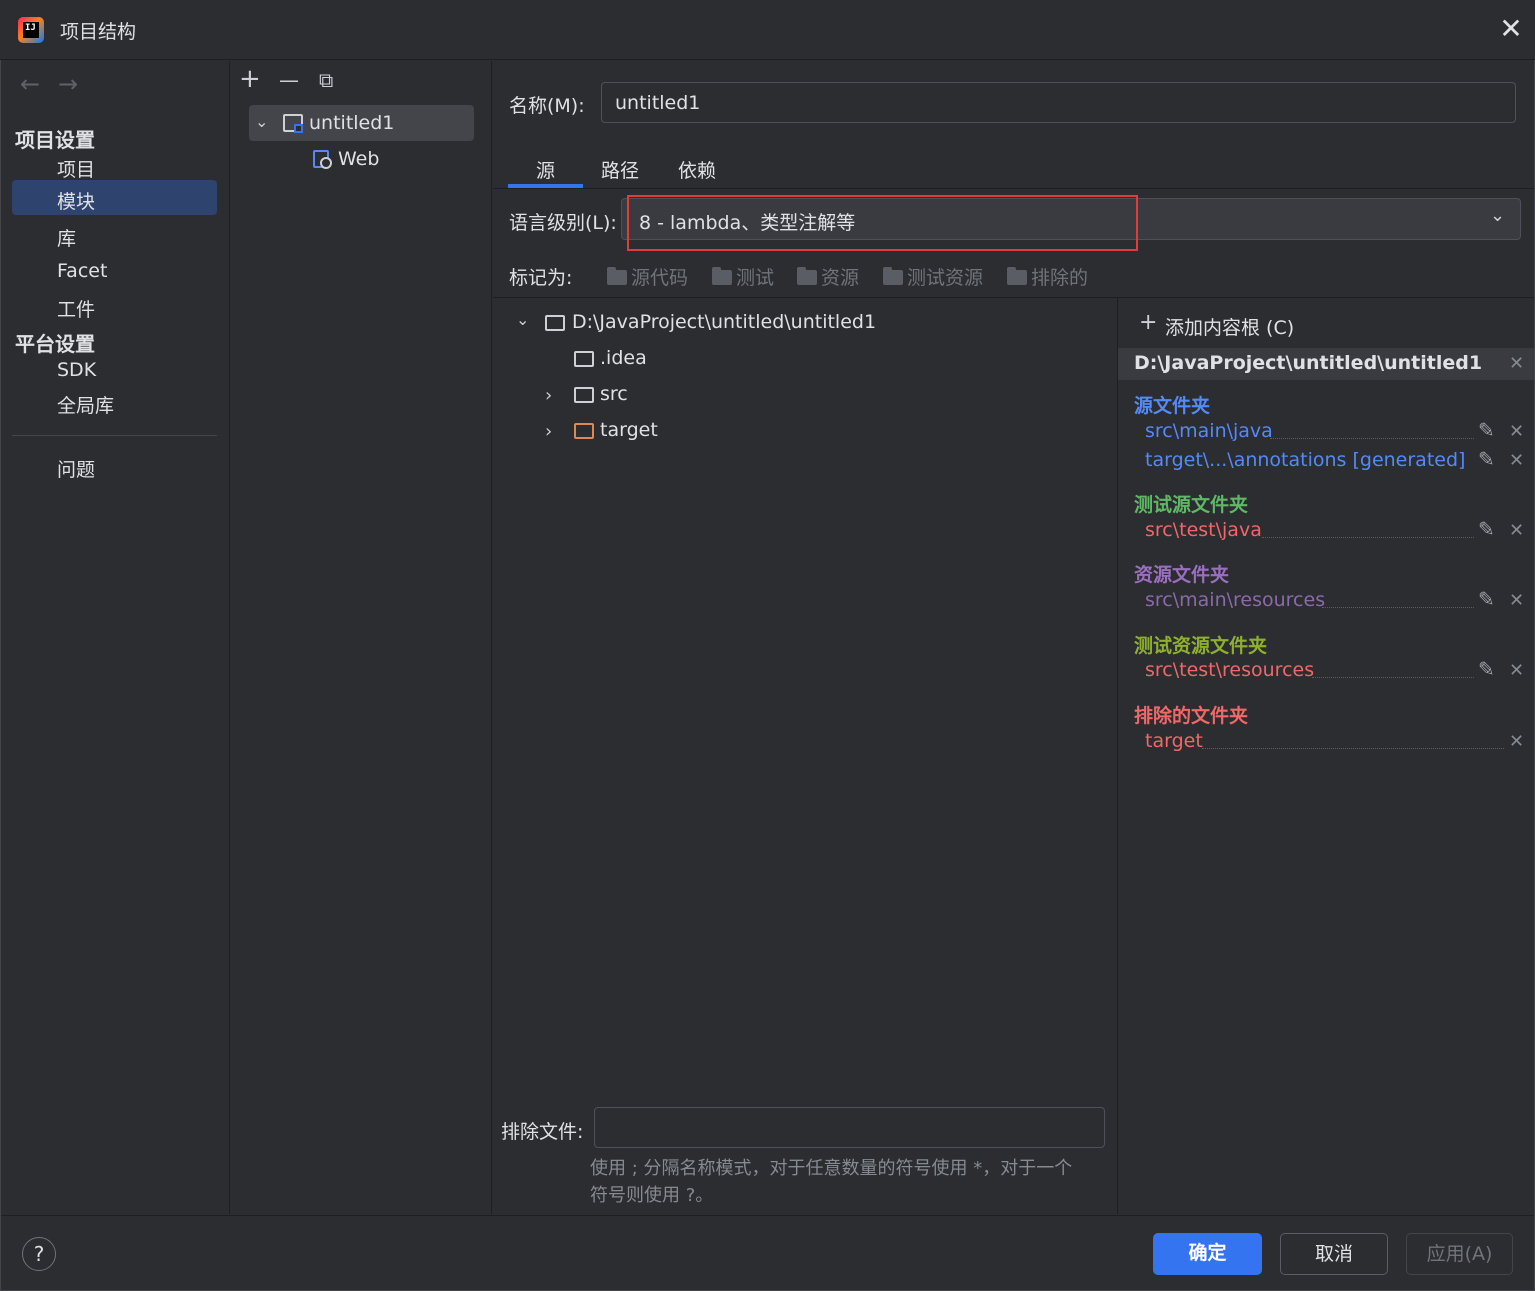  What do you see at coordinates (298, 128) in the screenshot?
I see `module-badge-icon` at bounding box center [298, 128].